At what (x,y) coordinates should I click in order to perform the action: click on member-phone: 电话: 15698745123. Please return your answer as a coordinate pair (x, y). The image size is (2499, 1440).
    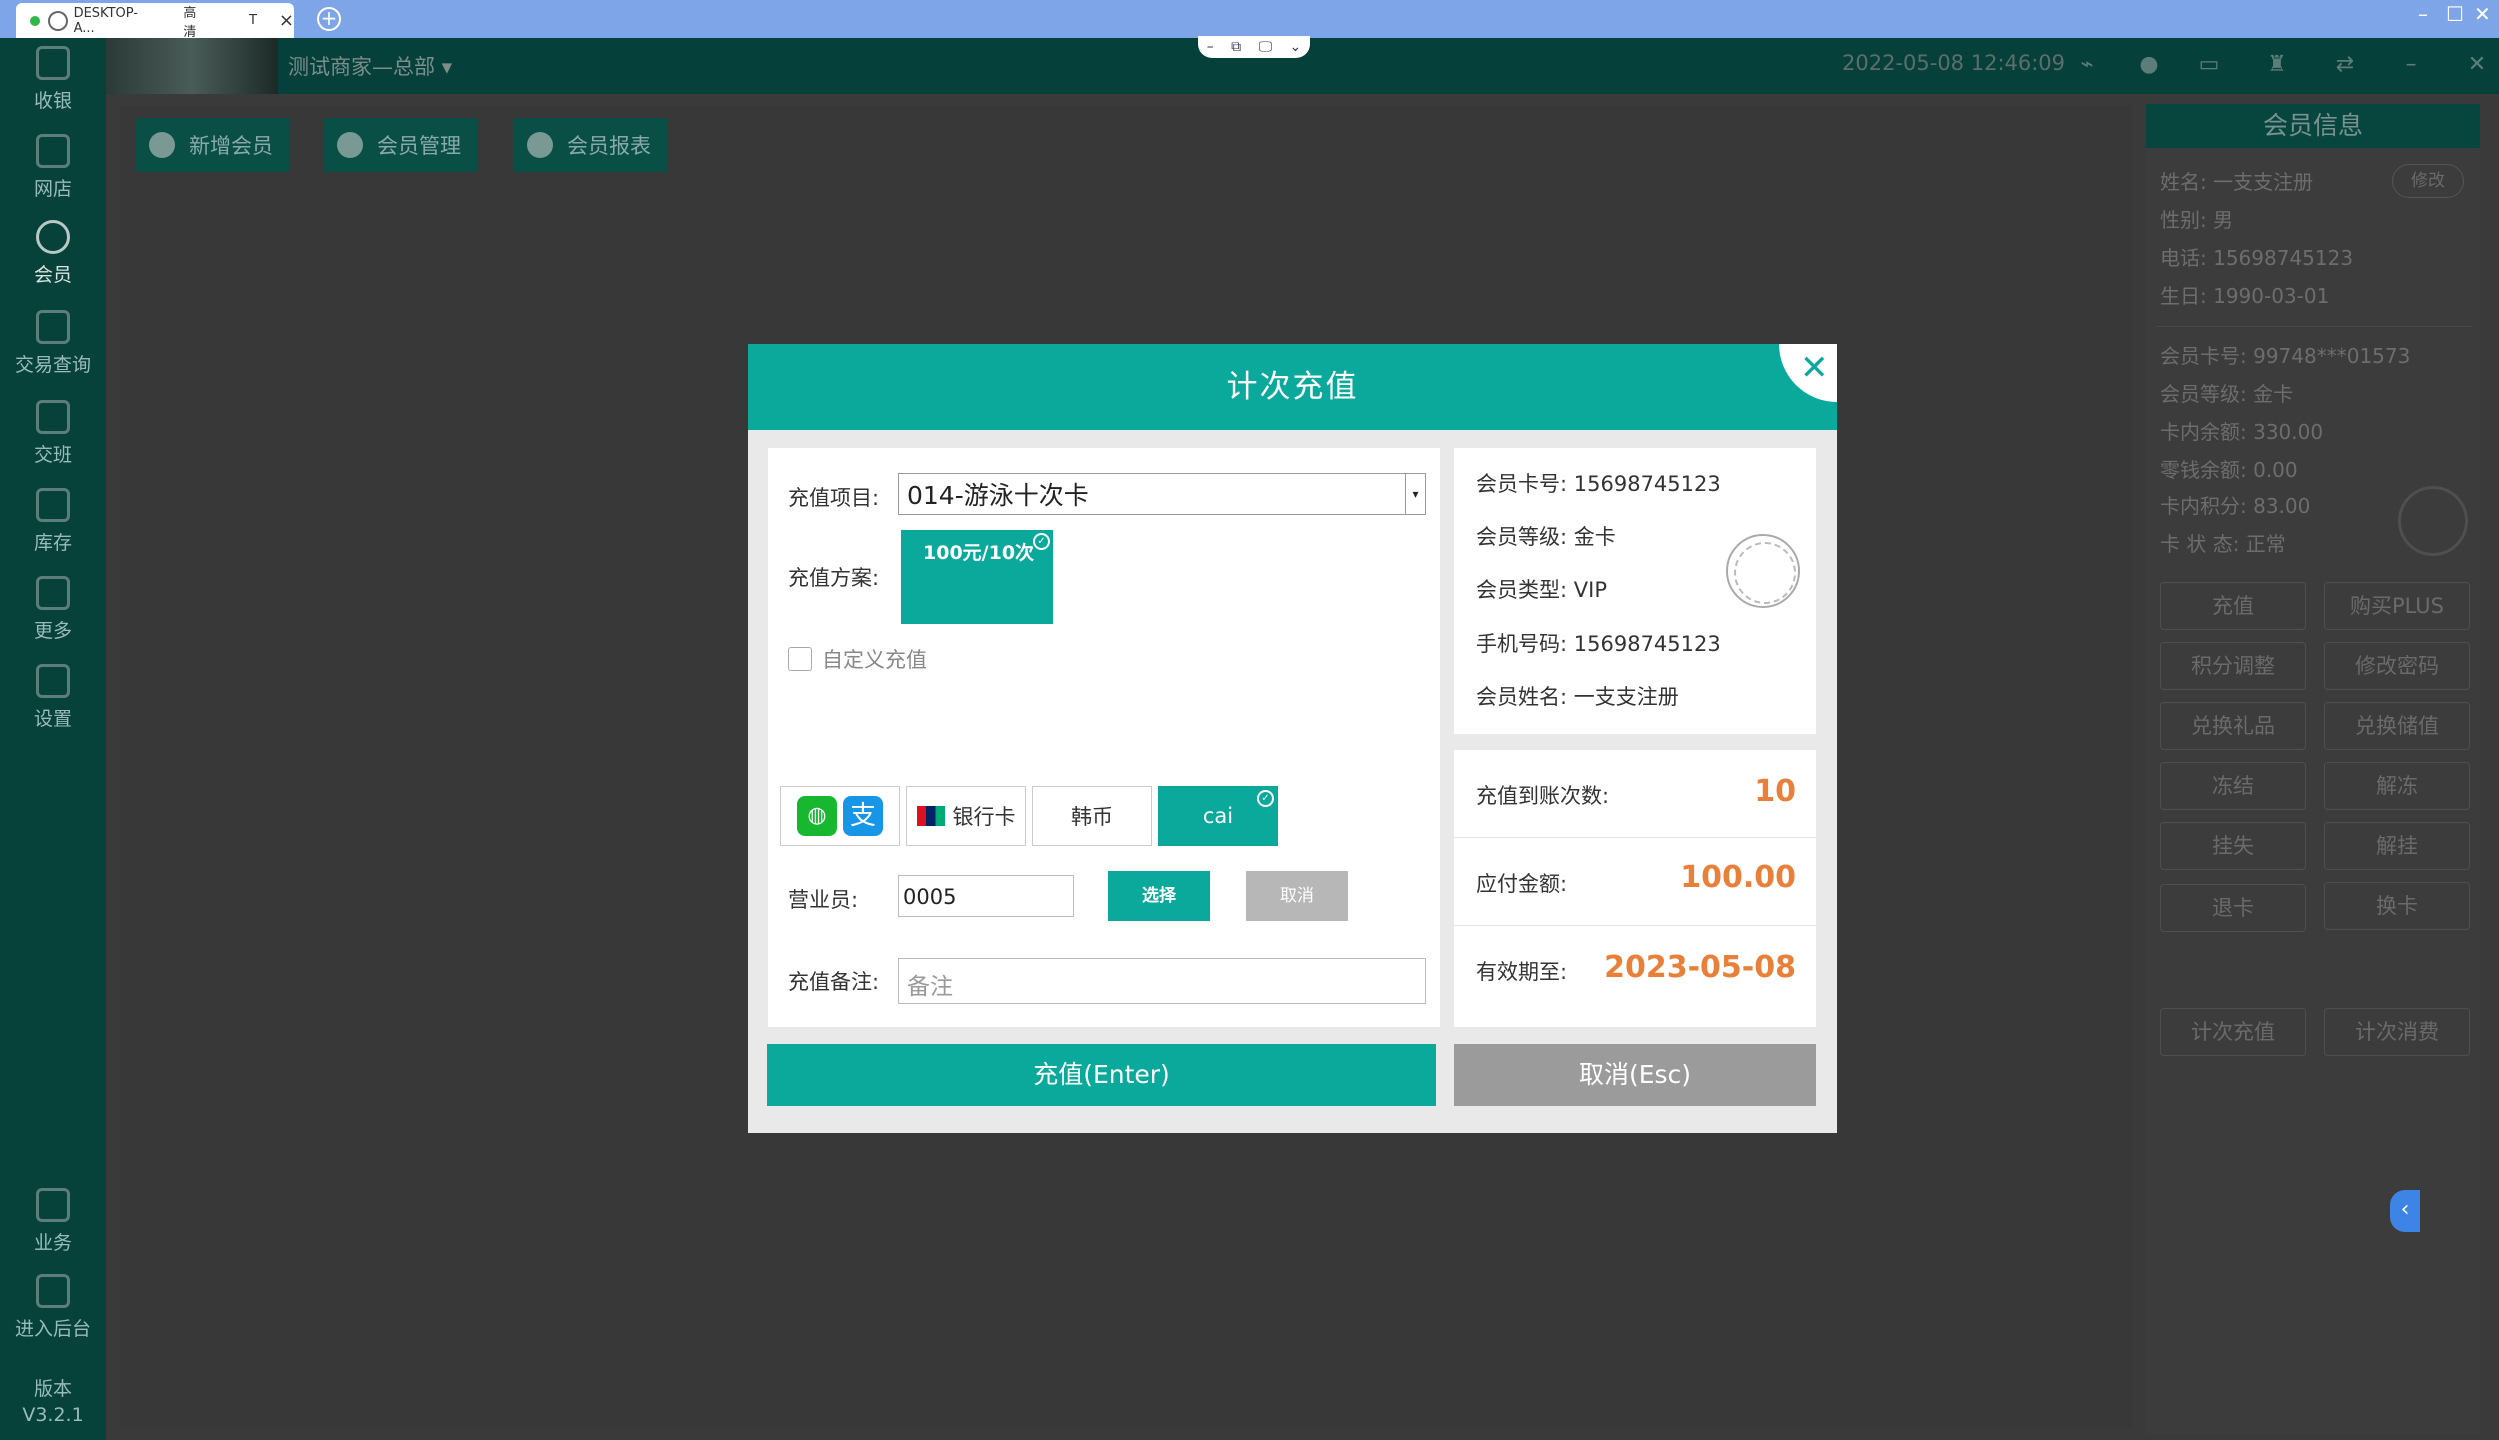
    Looking at the image, I should click on (2257, 258).